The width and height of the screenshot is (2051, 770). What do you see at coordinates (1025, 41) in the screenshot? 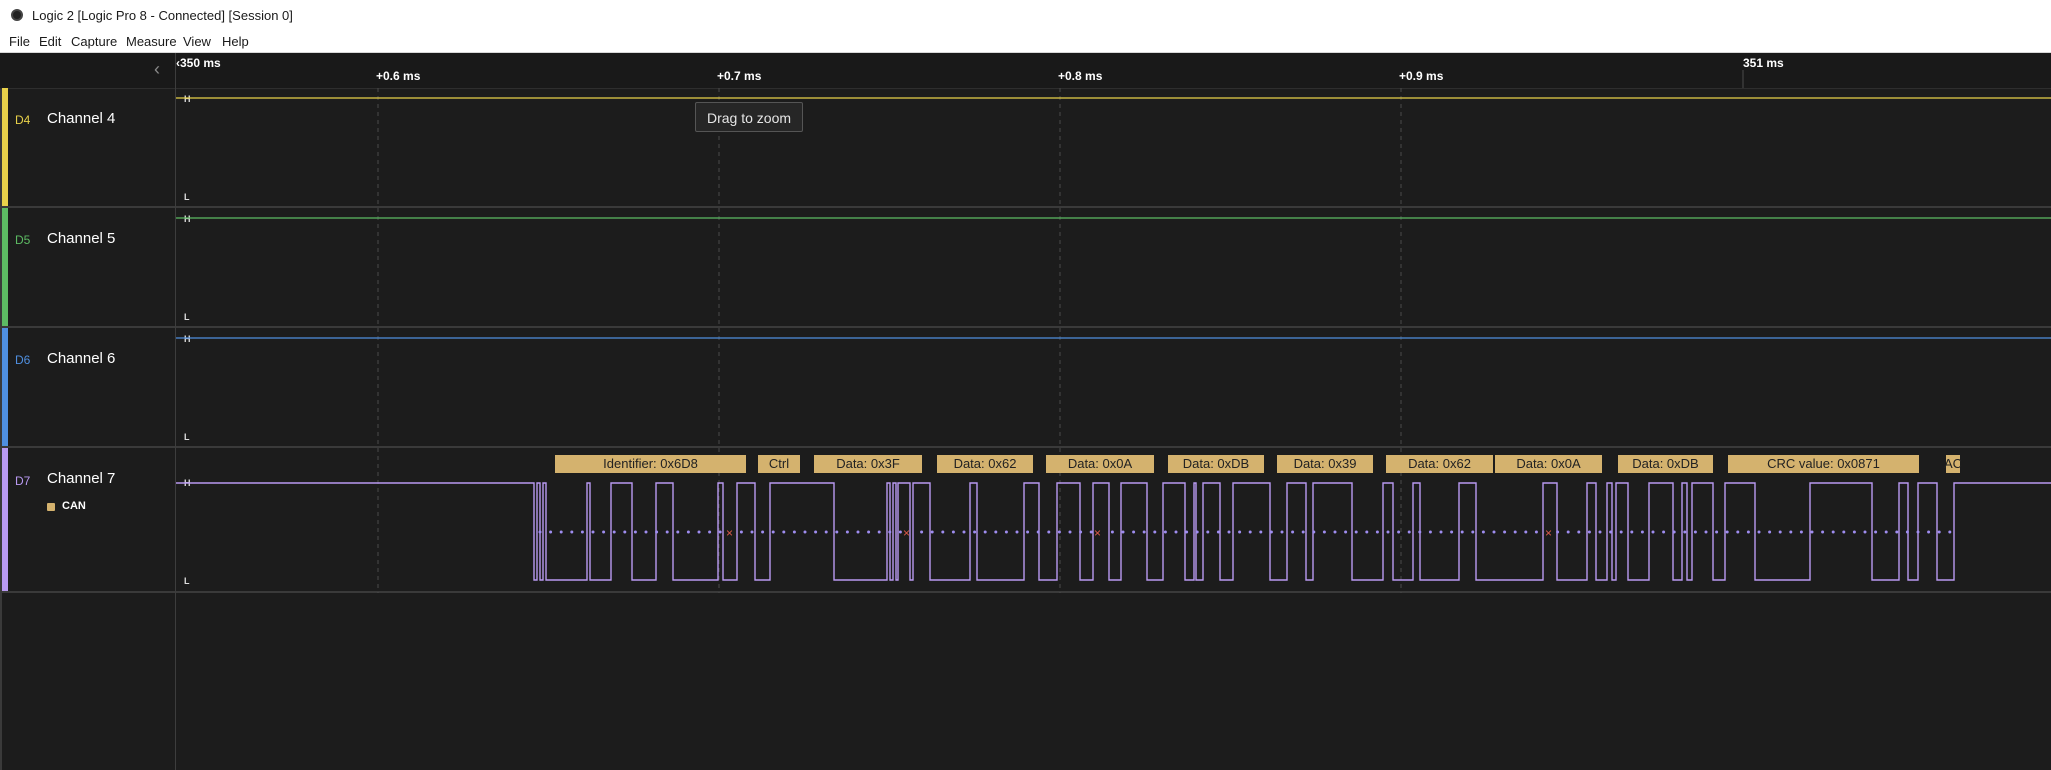
I see `menu-bar: File Edit Capture Measure View Help` at bounding box center [1025, 41].